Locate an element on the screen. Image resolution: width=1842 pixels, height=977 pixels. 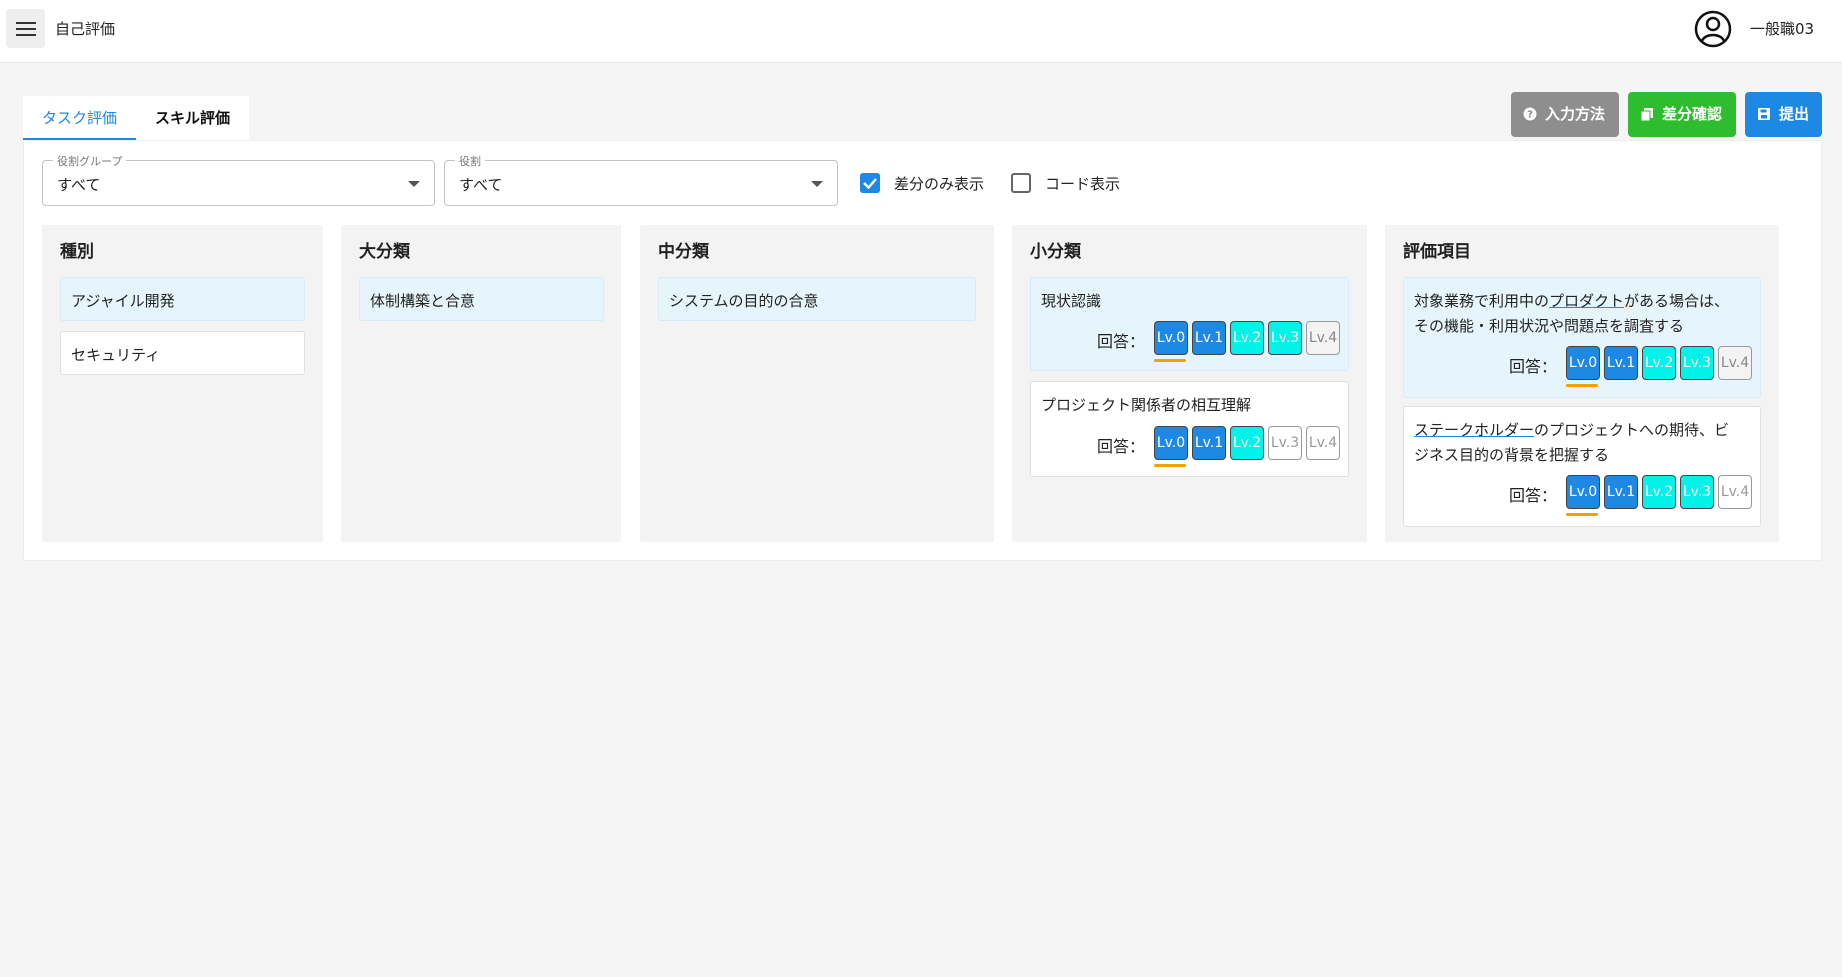
column-title: 評価項目 is located at coordinates (1437, 252).